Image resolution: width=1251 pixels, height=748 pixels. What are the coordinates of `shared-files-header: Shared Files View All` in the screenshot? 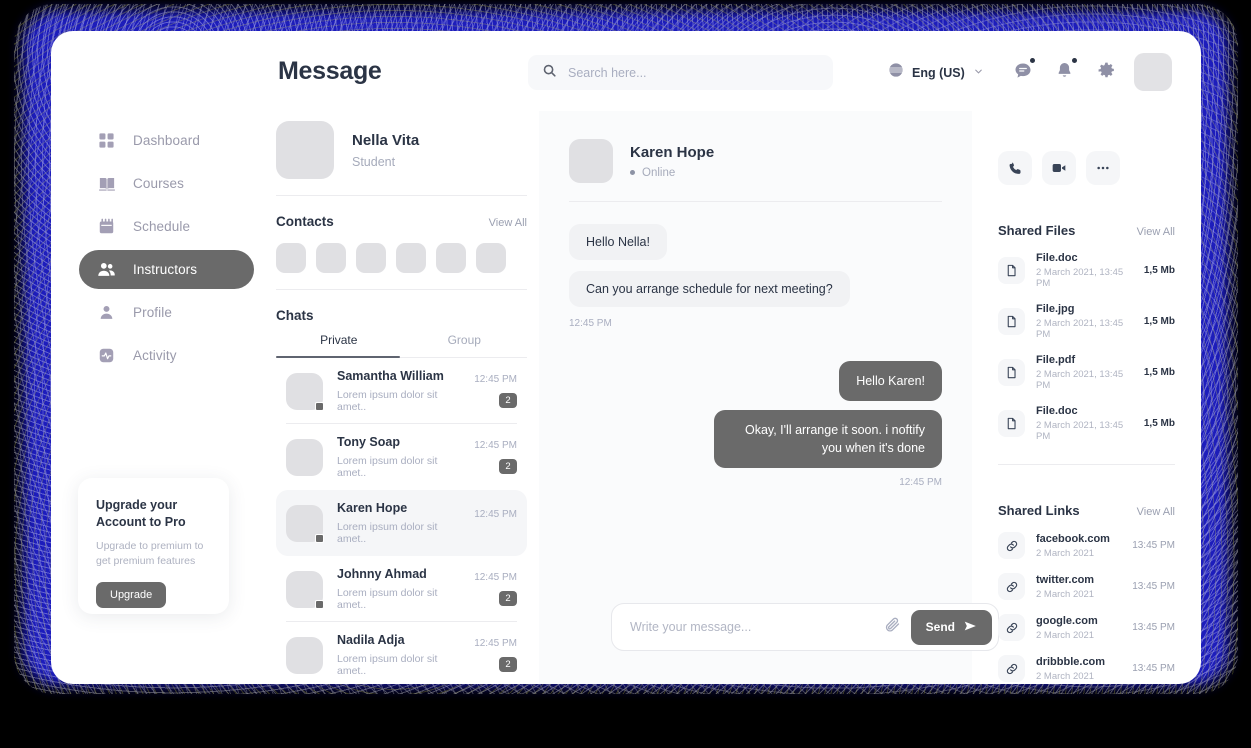 It's located at (1086, 230).